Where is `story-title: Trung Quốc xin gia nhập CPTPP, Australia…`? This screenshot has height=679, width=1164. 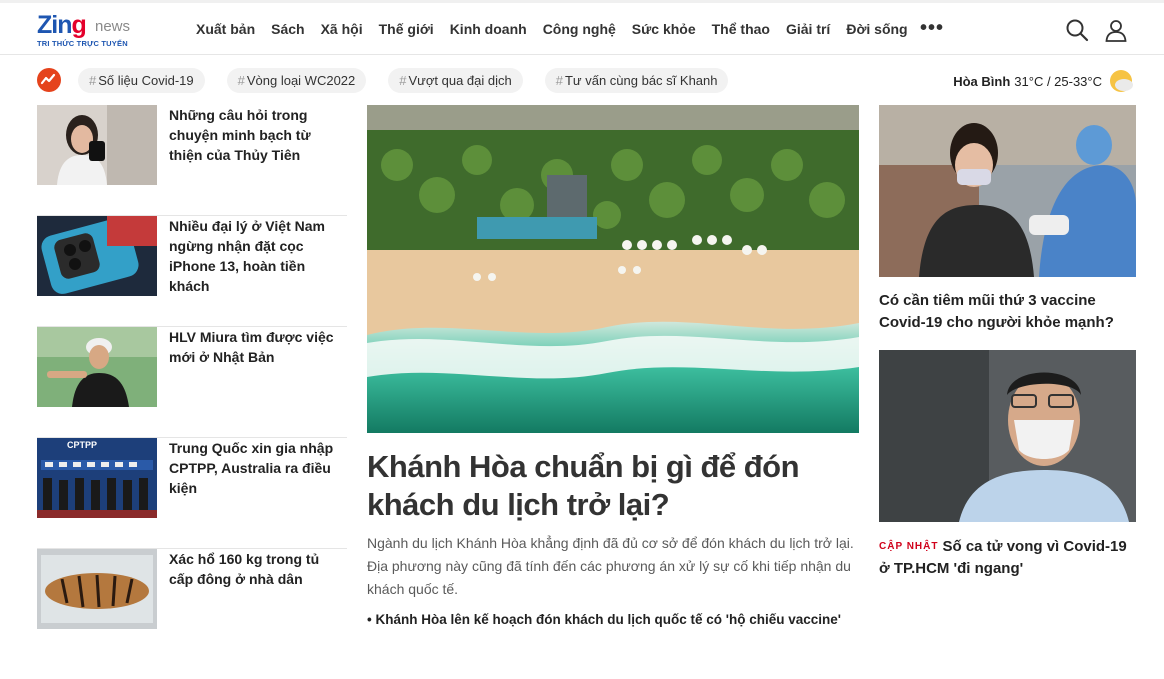
story-title: Trung Quốc xin gia nhập CPTPP, Australia… is located at coordinates (258, 468).